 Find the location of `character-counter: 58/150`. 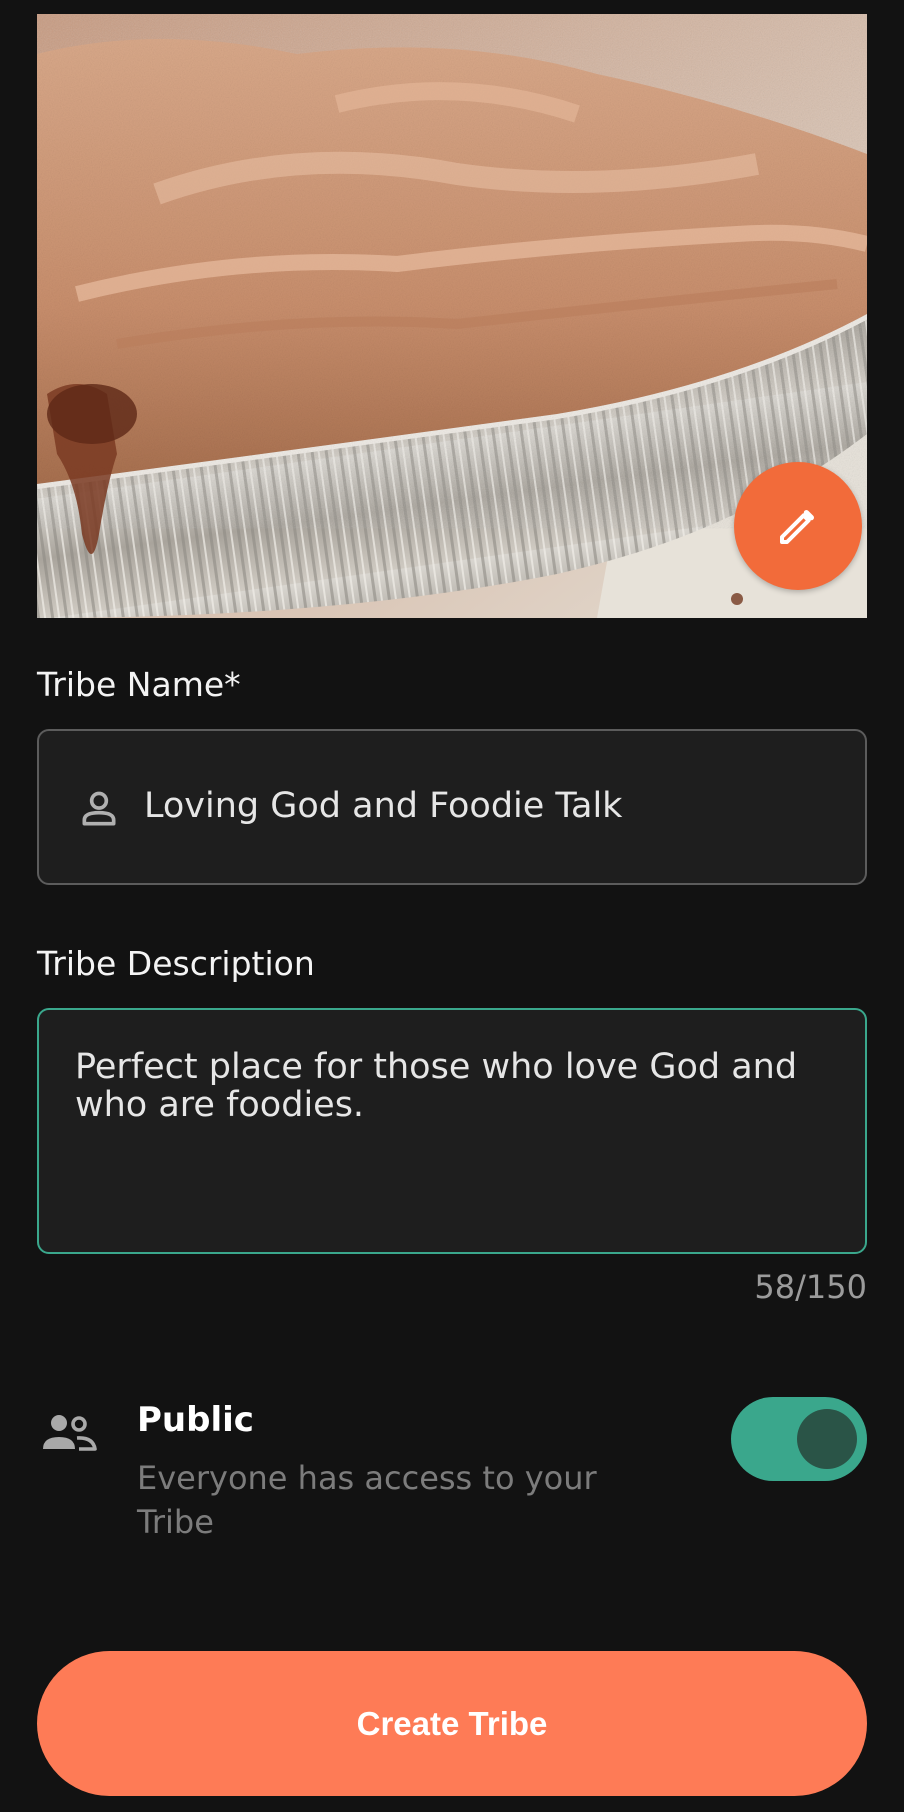

character-counter: 58/150 is located at coordinates (810, 1287).